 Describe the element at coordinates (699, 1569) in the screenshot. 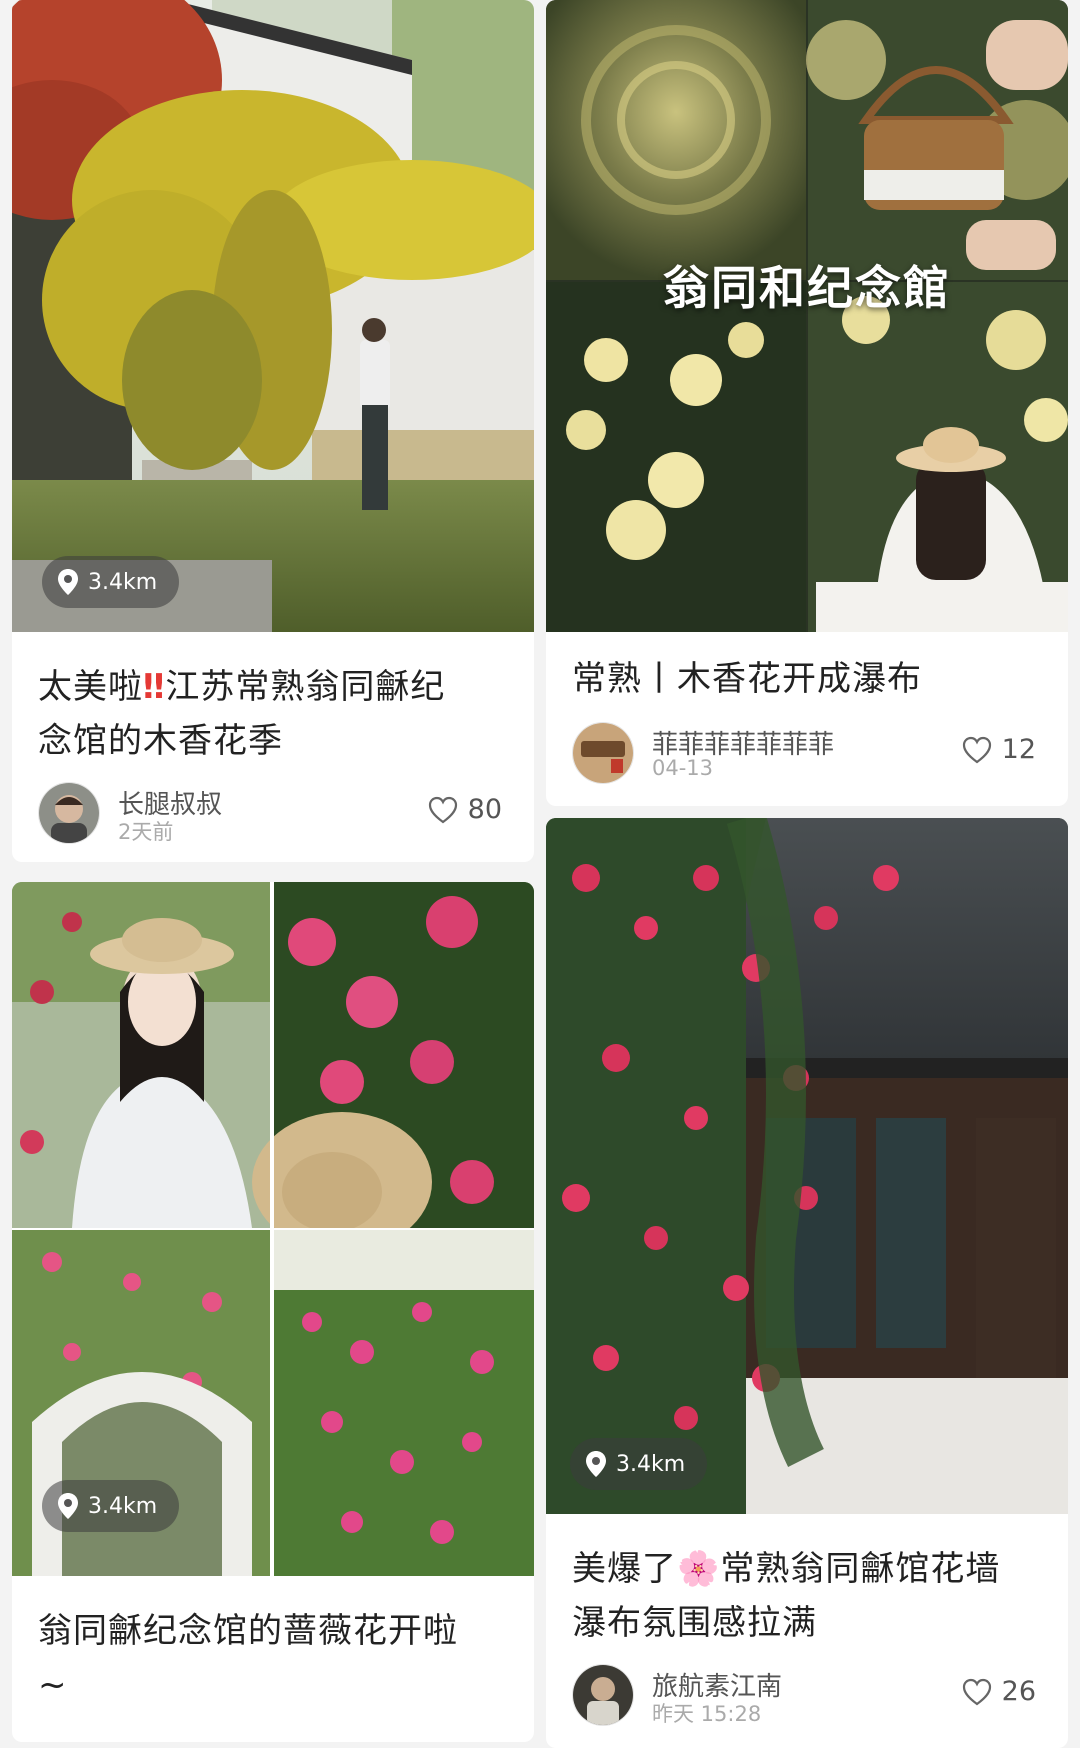

I see `cherry-blossom-icon: 🌸` at that location.